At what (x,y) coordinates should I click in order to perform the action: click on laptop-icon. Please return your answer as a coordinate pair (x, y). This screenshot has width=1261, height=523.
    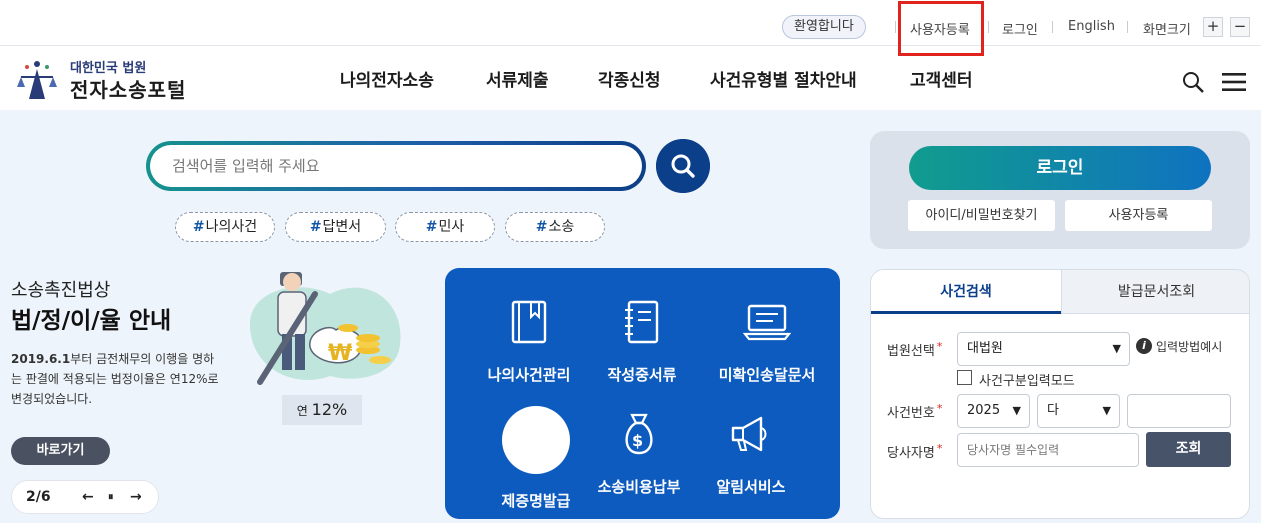
    Looking at the image, I should click on (767, 322).